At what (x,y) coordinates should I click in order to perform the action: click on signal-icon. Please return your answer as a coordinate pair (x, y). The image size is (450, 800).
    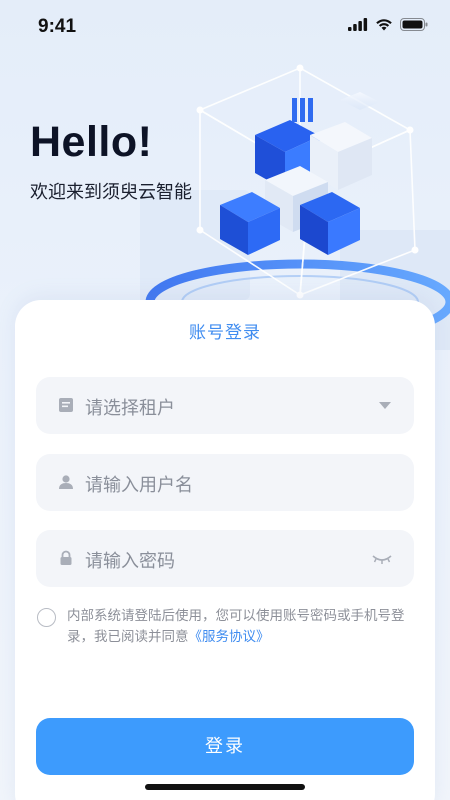
    Looking at the image, I should click on (358, 24).